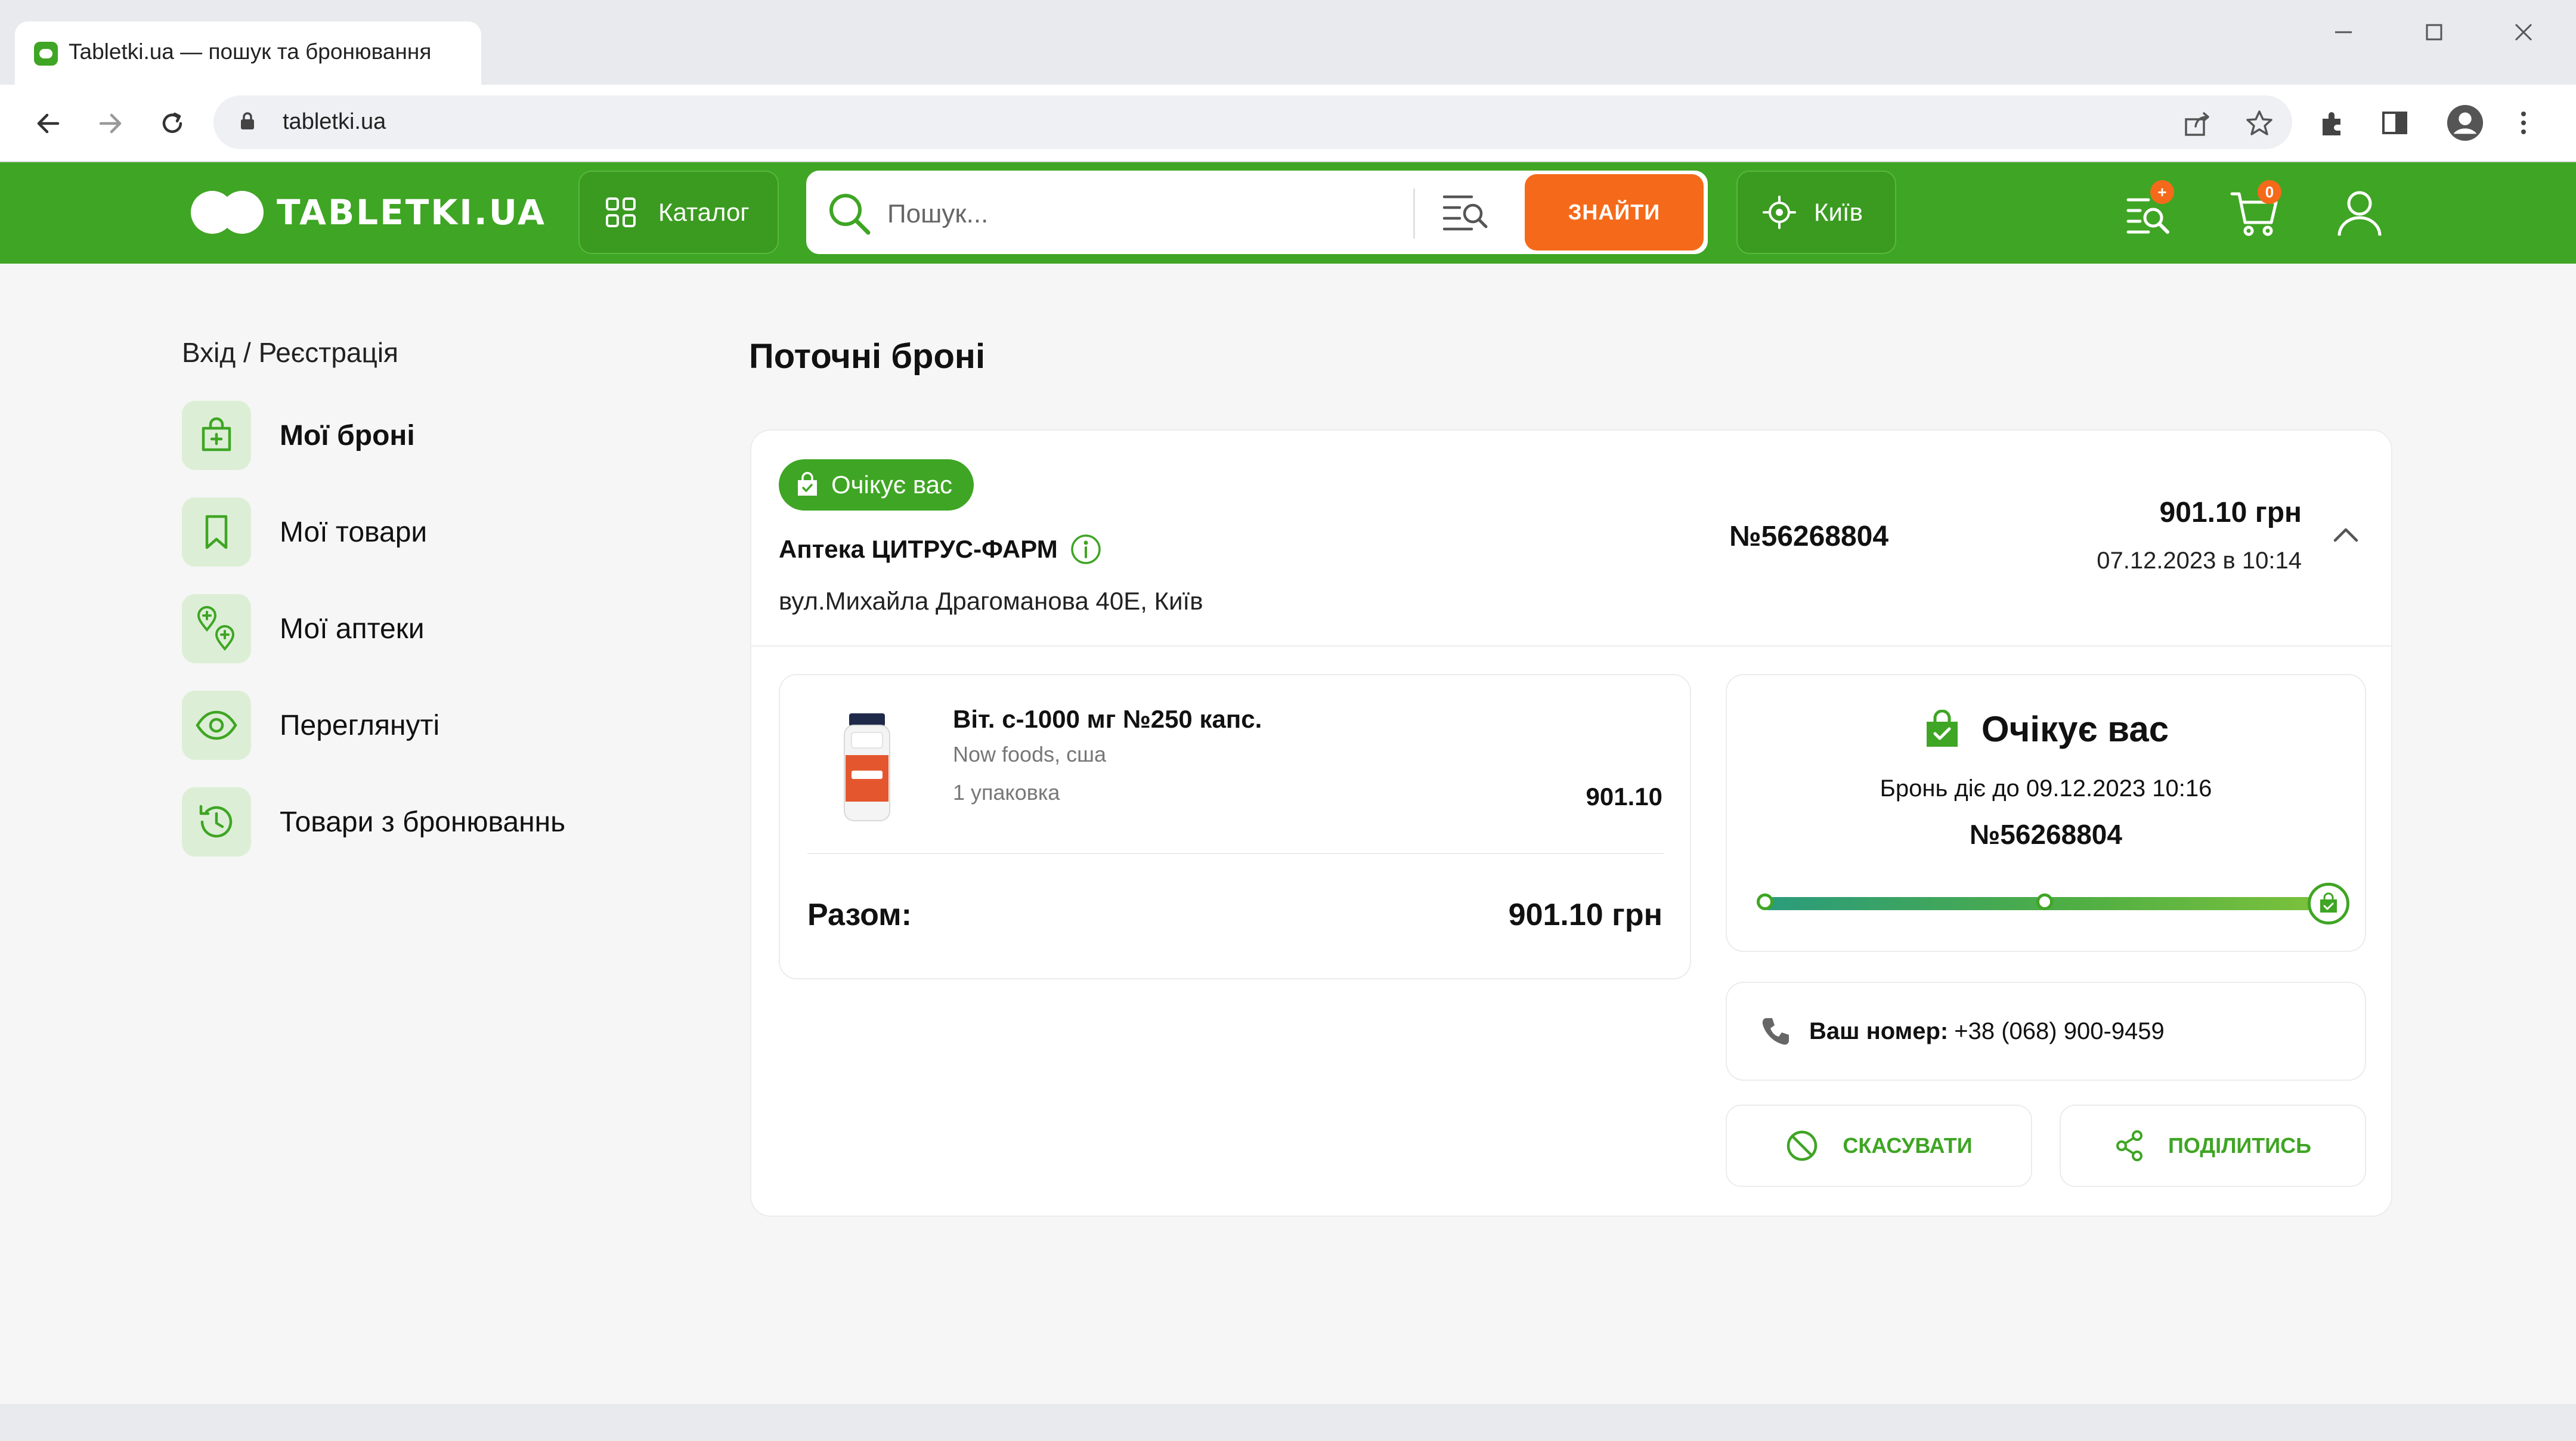 This screenshot has height=1441, width=2576. What do you see at coordinates (423, 822) in the screenshot?
I see `sidebar-item-label: Товари з бронюваннь` at bounding box center [423, 822].